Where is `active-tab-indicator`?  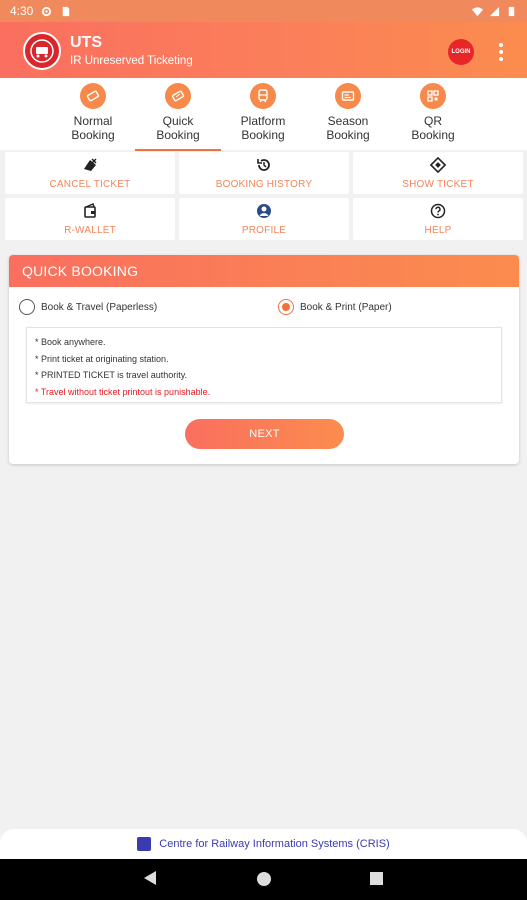
active-tab-indicator is located at coordinates (178, 150).